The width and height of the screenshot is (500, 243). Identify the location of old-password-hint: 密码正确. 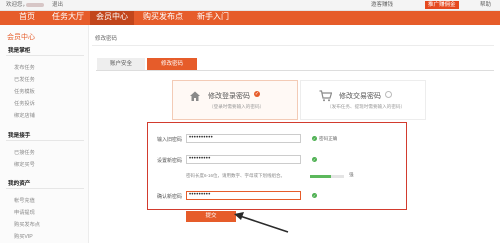
(328, 138).